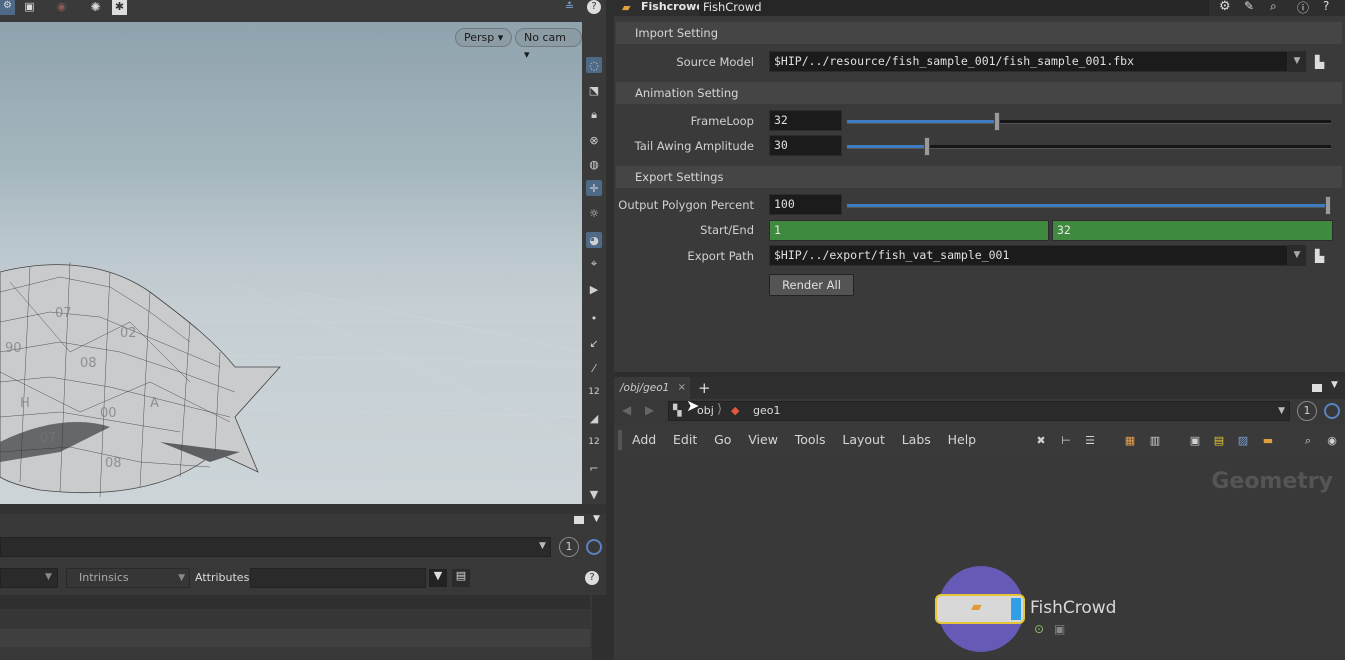 This screenshot has width=1345, height=660. I want to click on eye-icon: ◉, so click(1332, 440).